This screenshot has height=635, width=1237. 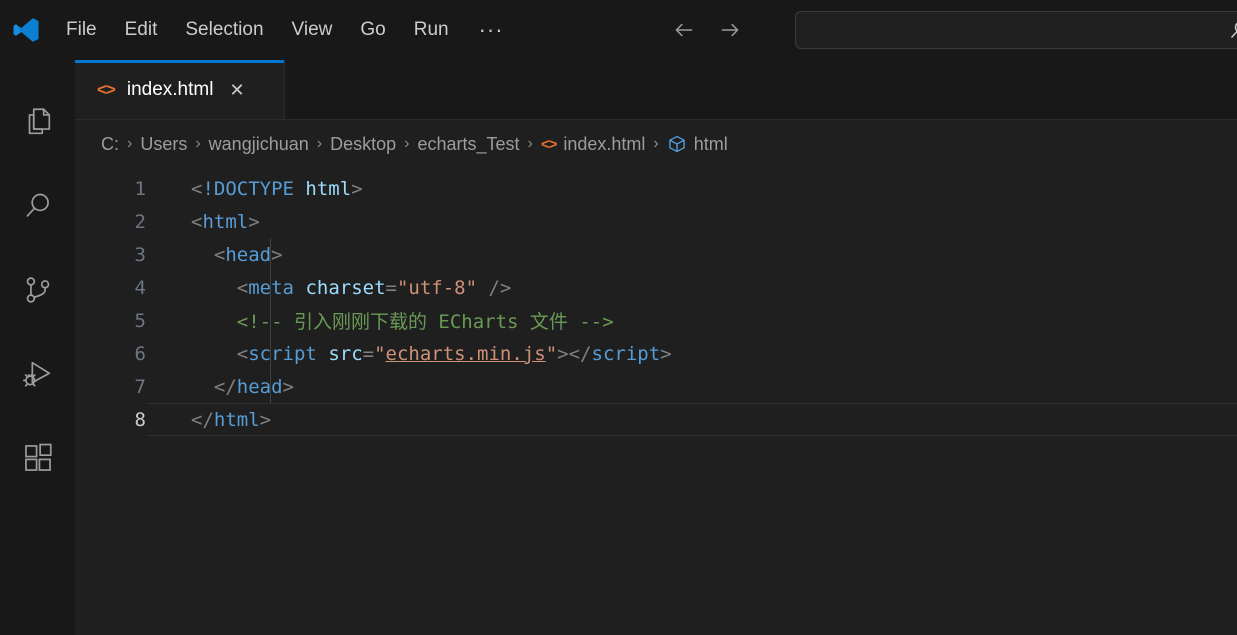 What do you see at coordinates (110, 144) in the screenshot?
I see `breadcrumb-item-drive: C:` at bounding box center [110, 144].